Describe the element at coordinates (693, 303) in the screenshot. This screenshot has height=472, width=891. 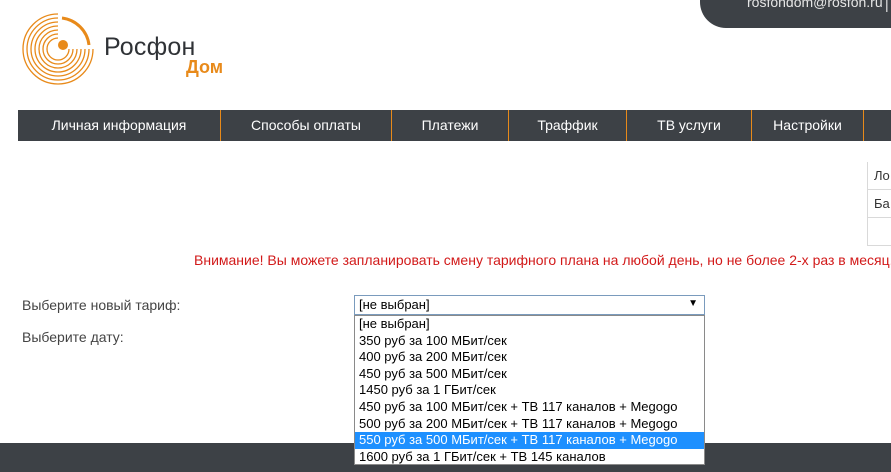
I see `dropdown-arrow-icon: ▼` at that location.